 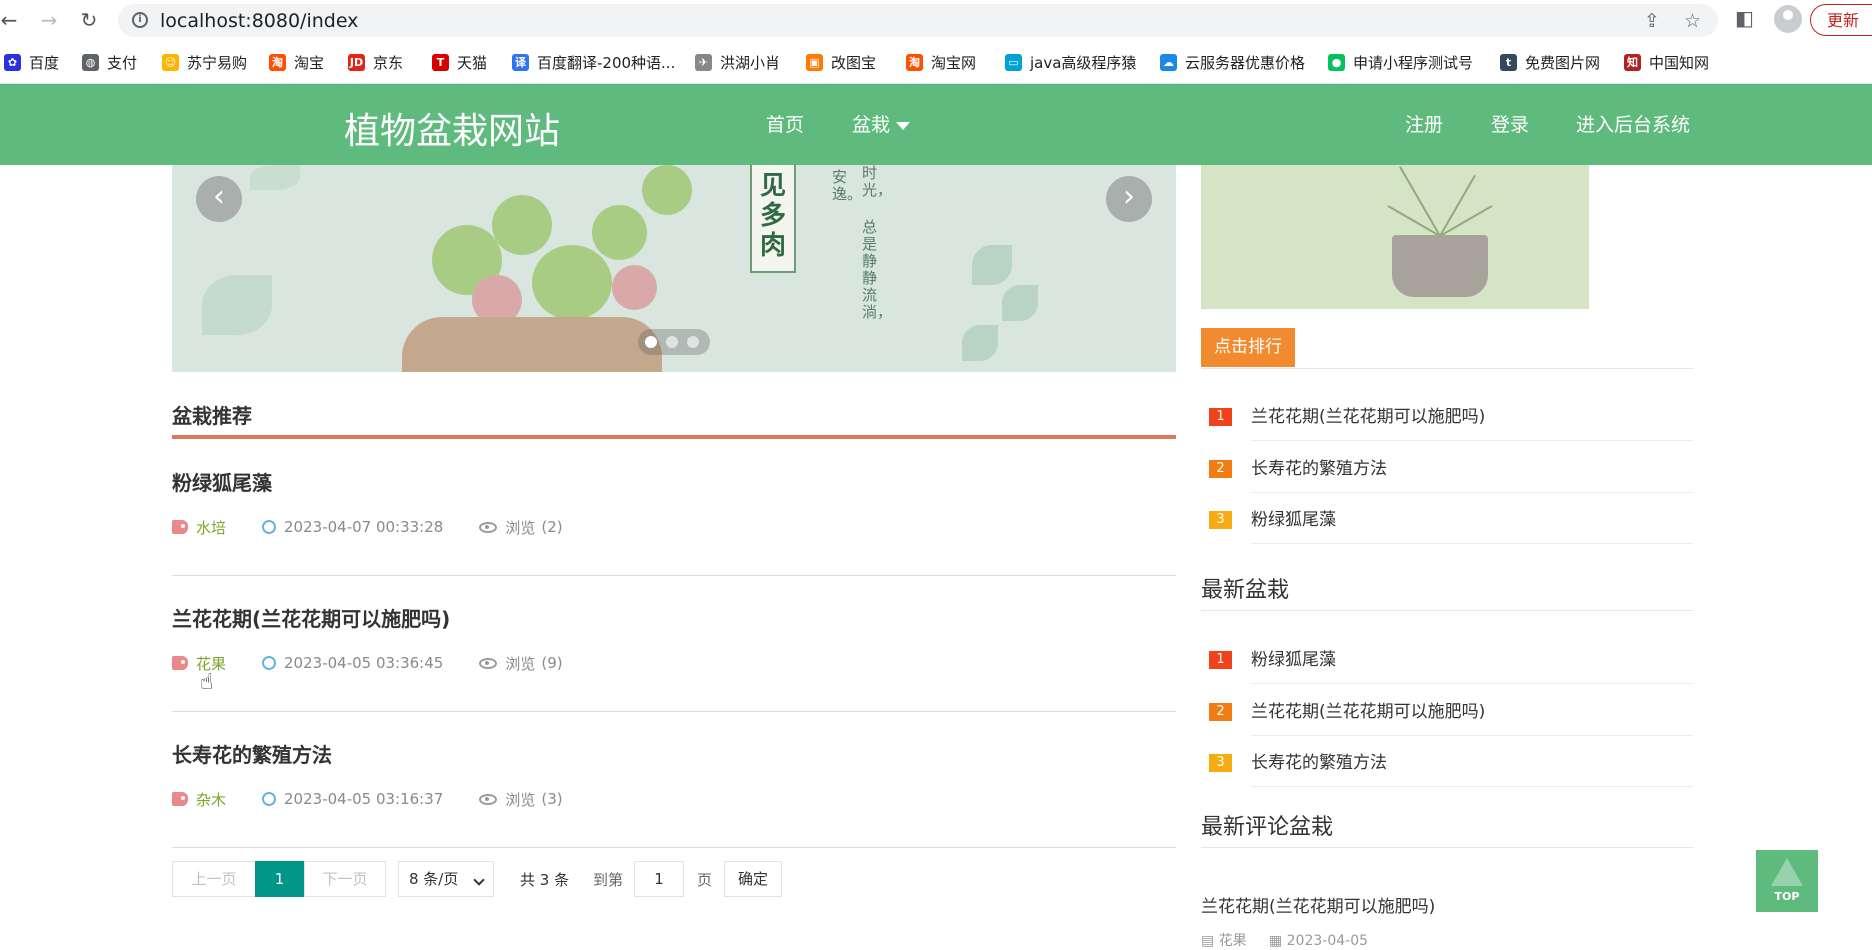 What do you see at coordinates (737, 62) in the screenshot?
I see `bookmark-item: ✈ 洪湖小肖` at bounding box center [737, 62].